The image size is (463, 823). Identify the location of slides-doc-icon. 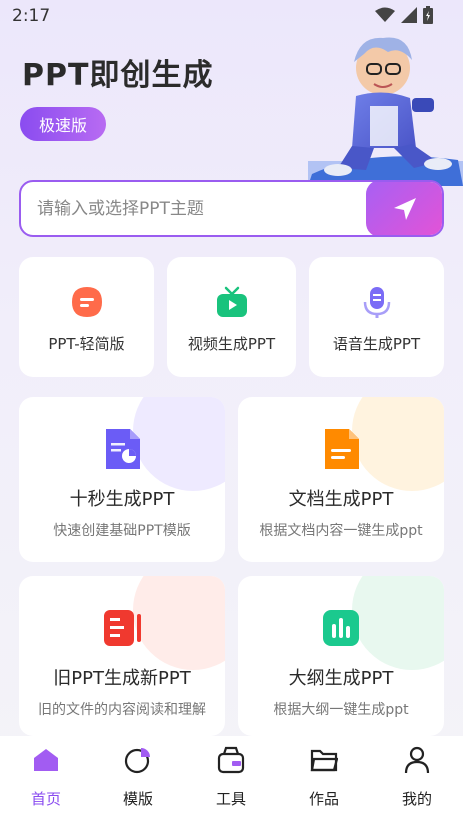
(123, 449).